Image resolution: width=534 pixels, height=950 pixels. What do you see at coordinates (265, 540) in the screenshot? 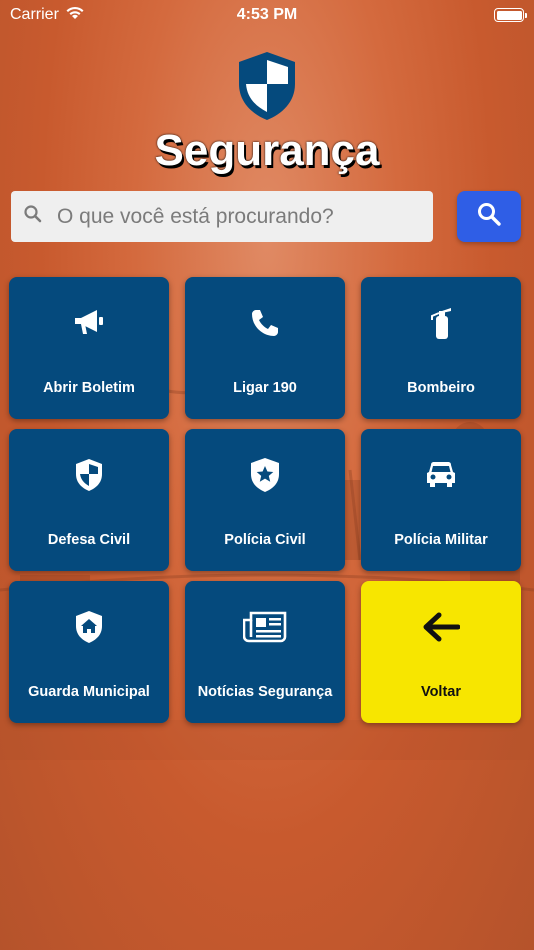
I see `tile-label: Polícia Civil` at bounding box center [265, 540].